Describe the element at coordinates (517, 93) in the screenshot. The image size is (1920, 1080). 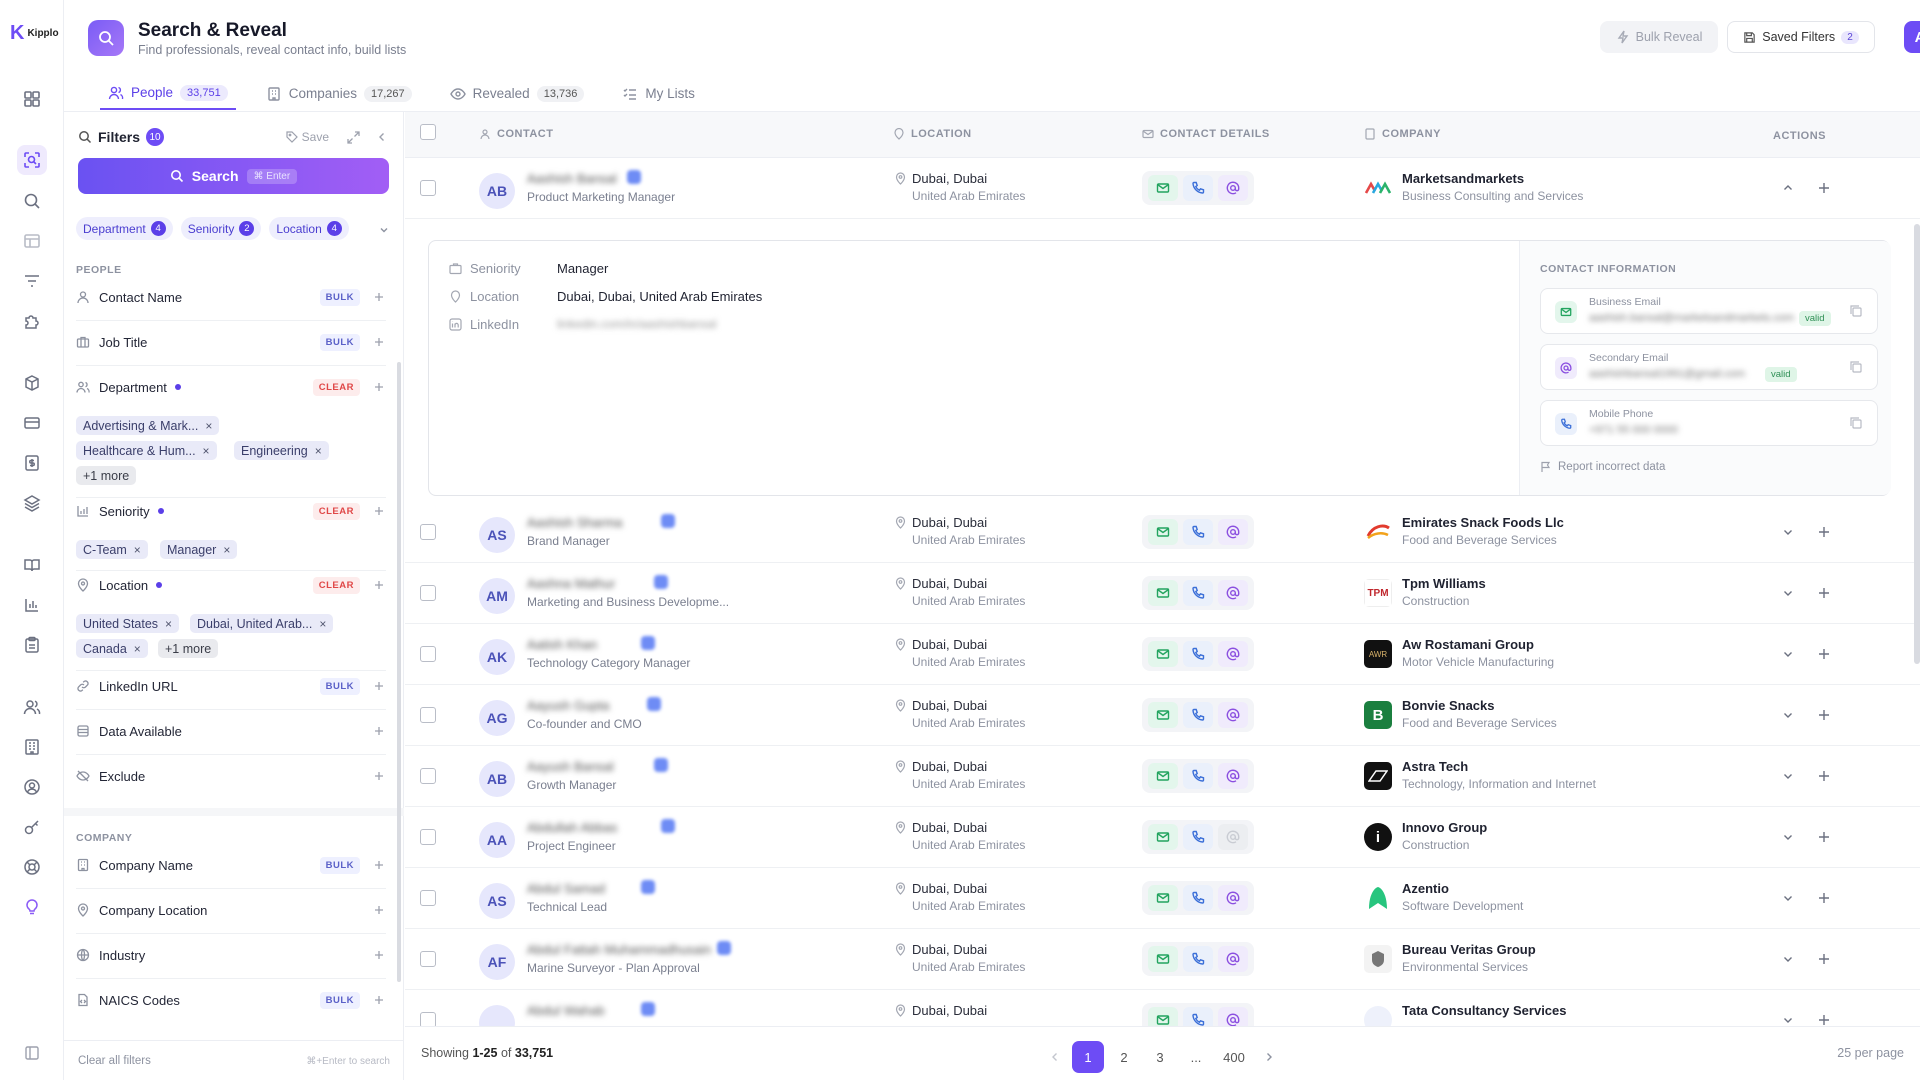
I see `tab-revealed: Revealed 13,736` at that location.